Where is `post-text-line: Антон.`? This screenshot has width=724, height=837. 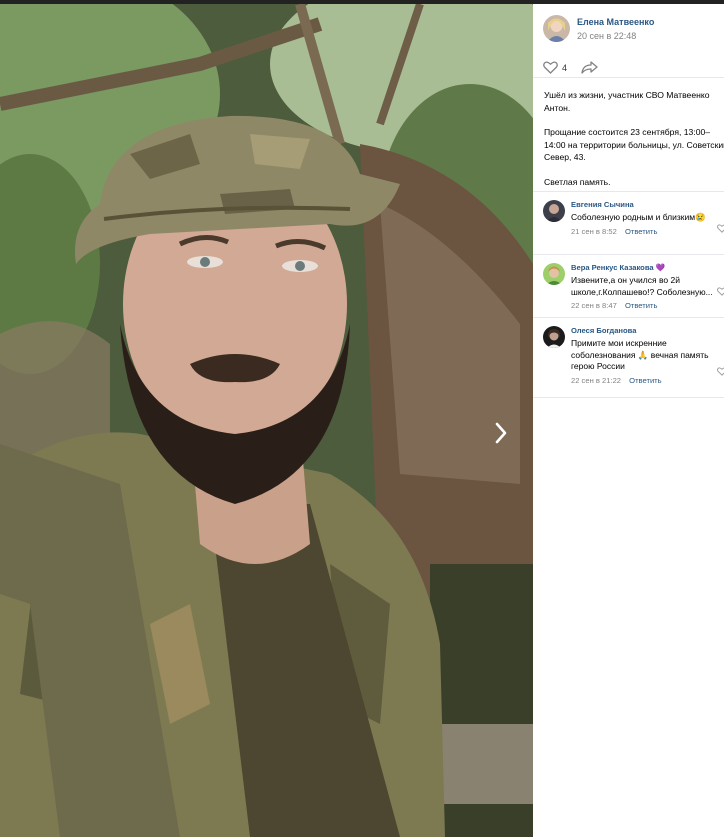 post-text-line: Антон. is located at coordinates (557, 107).